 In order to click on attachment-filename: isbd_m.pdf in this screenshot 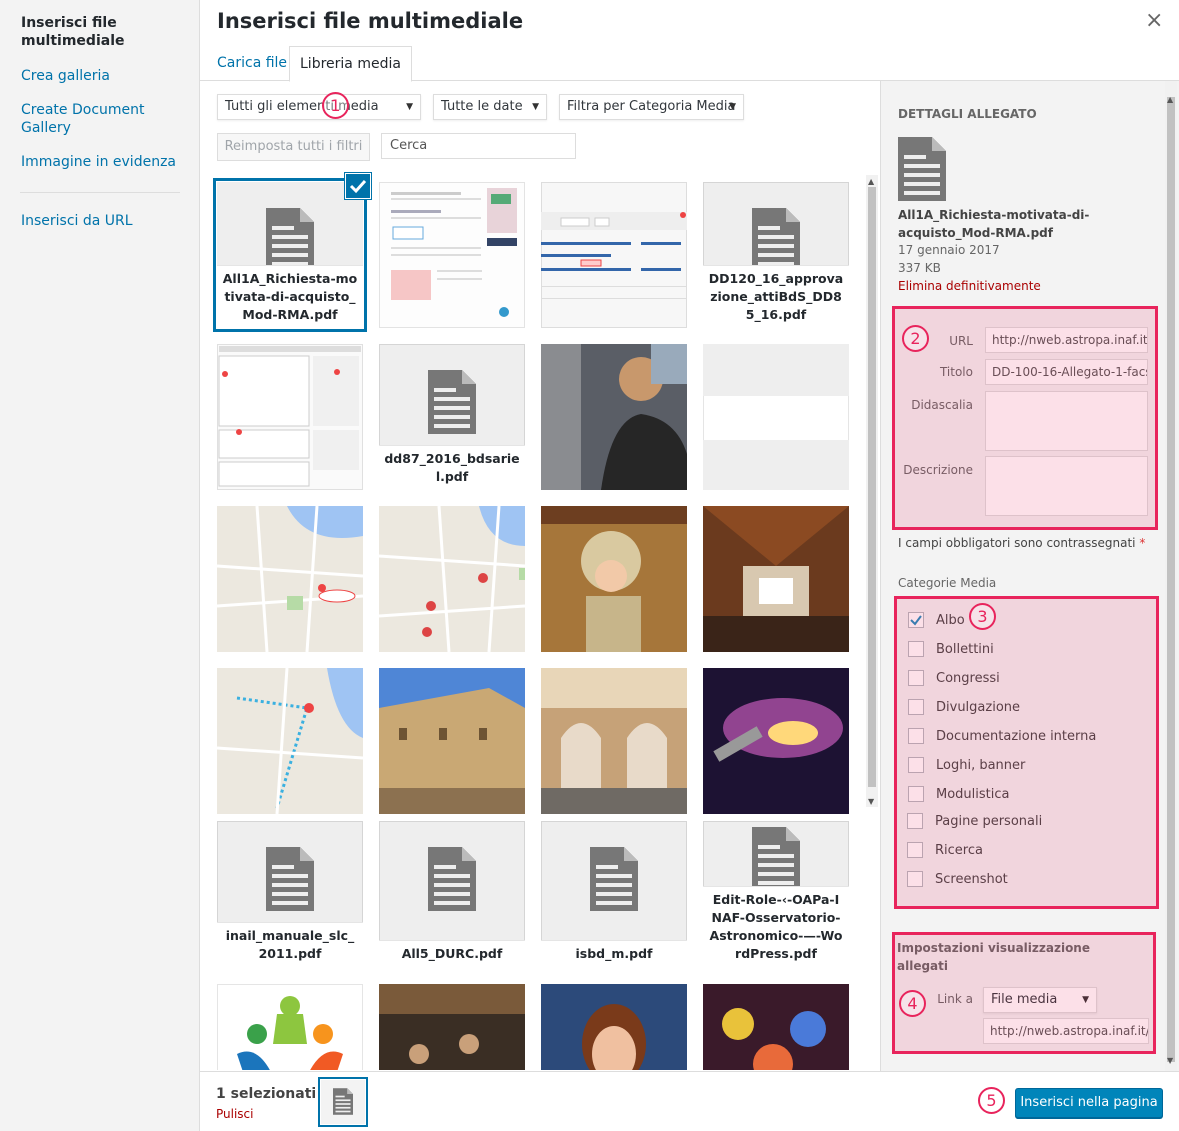, I will do `click(614, 953)`.